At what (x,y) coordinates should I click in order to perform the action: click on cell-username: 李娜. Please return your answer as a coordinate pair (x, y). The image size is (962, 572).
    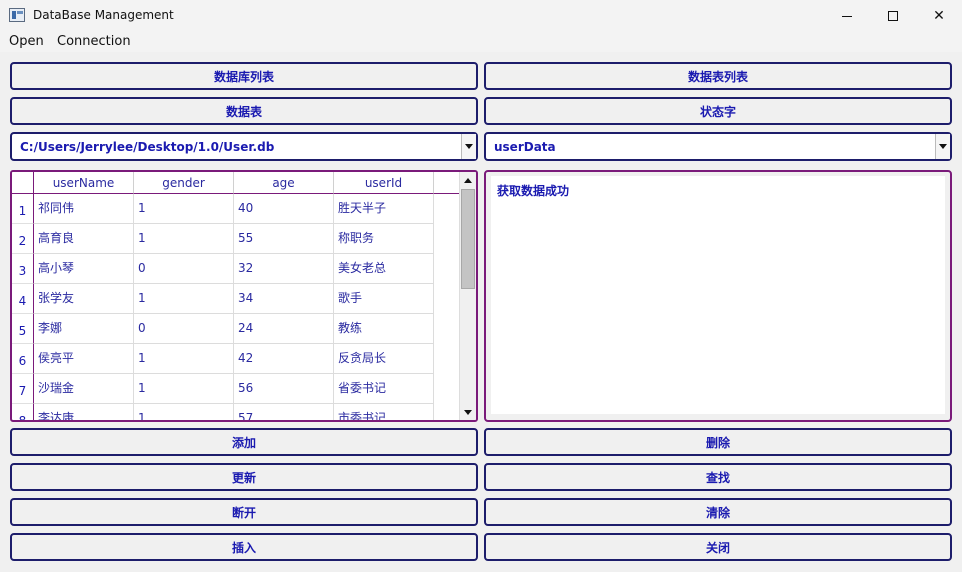
    Looking at the image, I should click on (84, 329).